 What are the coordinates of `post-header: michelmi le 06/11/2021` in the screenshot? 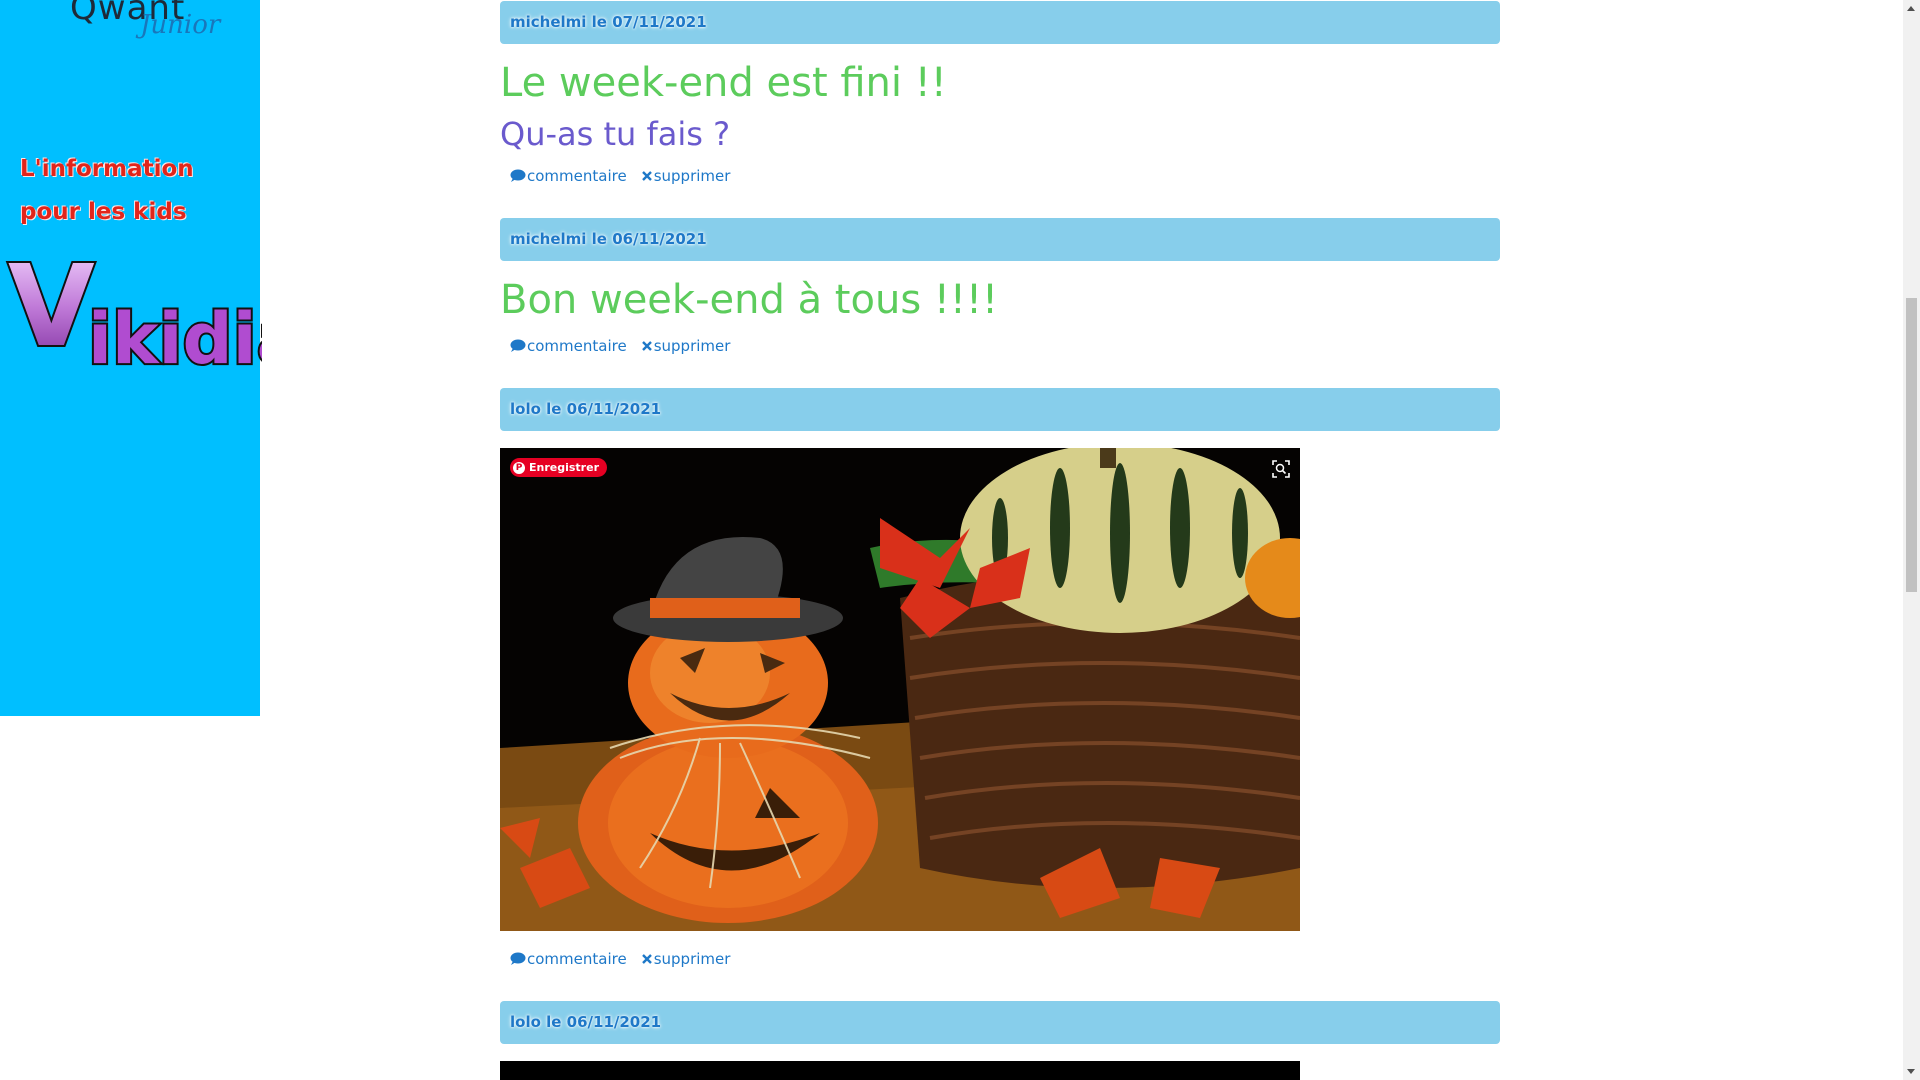 It's located at (1000, 239).